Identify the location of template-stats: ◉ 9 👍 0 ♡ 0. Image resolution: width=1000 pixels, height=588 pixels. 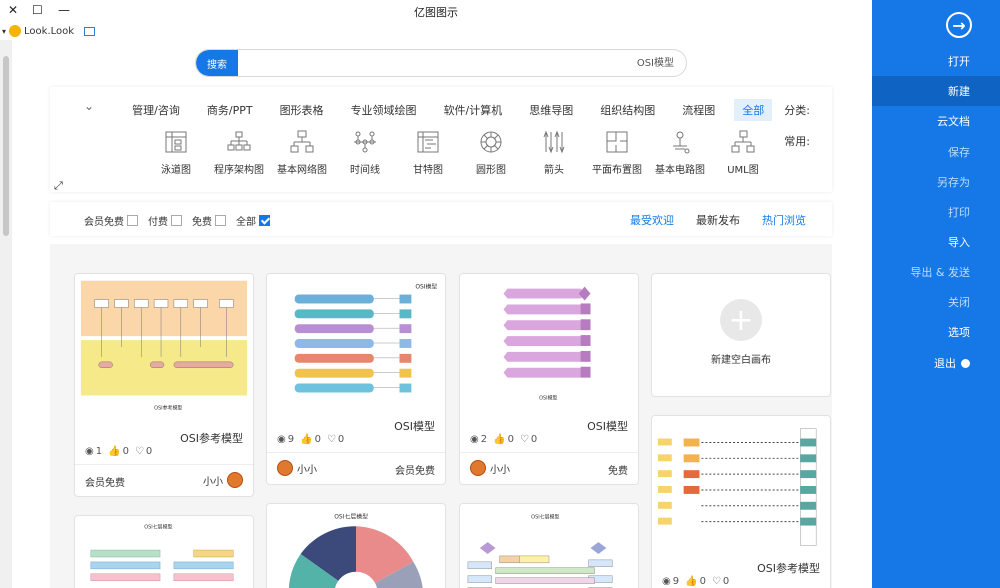
(695, 581).